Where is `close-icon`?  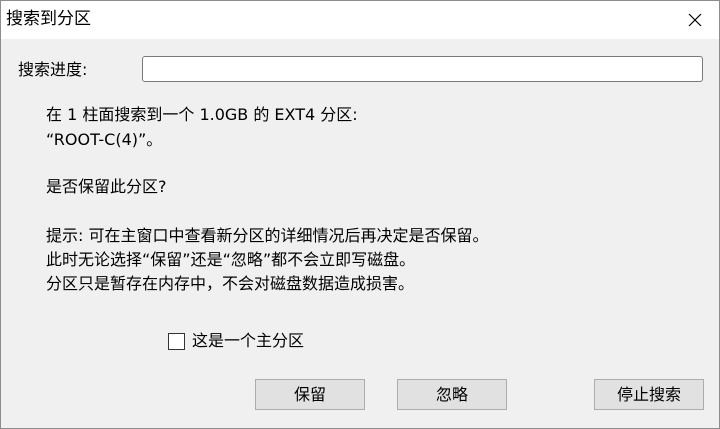
close-icon is located at coordinates (695, 20).